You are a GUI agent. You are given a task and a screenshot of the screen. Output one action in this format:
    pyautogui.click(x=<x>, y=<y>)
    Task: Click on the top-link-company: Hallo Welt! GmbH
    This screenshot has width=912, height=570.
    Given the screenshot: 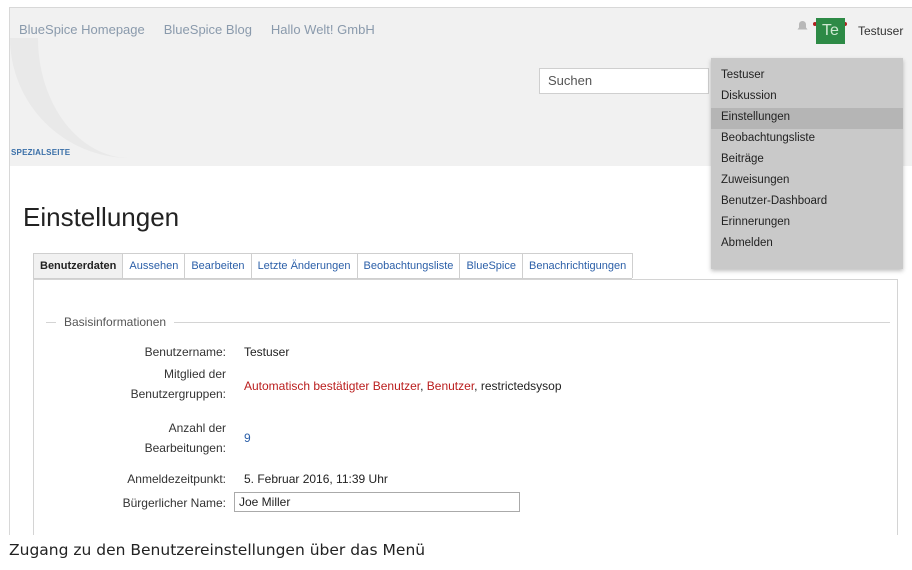 What is the action you would take?
    pyautogui.click(x=323, y=29)
    